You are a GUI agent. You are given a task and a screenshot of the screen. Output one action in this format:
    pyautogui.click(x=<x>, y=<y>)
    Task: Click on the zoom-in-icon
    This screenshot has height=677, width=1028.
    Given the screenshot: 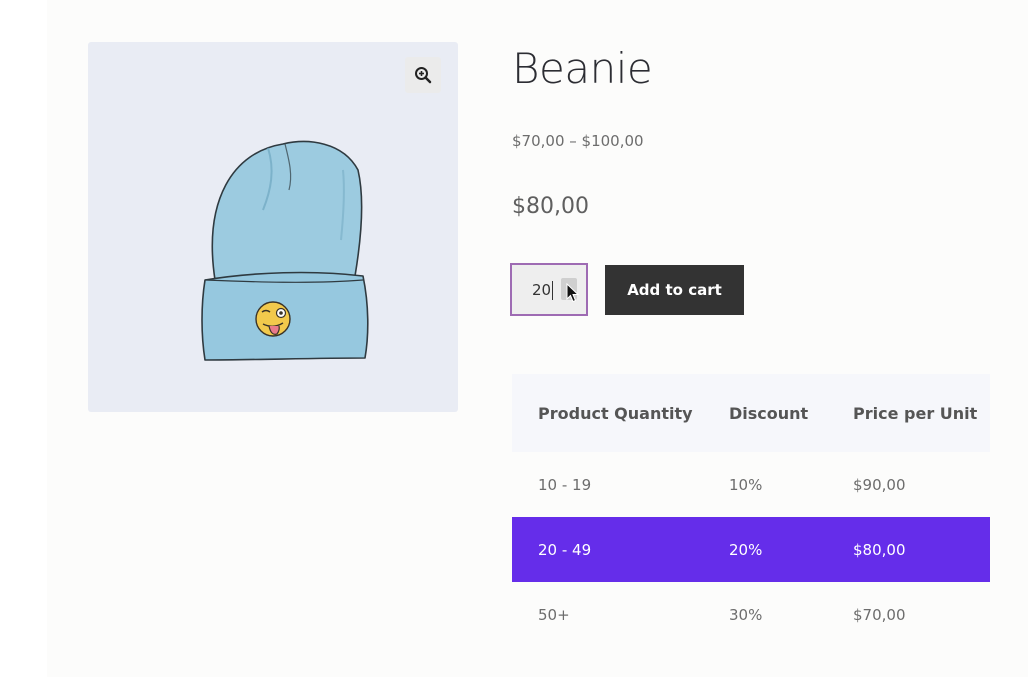 What is the action you would take?
    pyautogui.click(x=423, y=75)
    